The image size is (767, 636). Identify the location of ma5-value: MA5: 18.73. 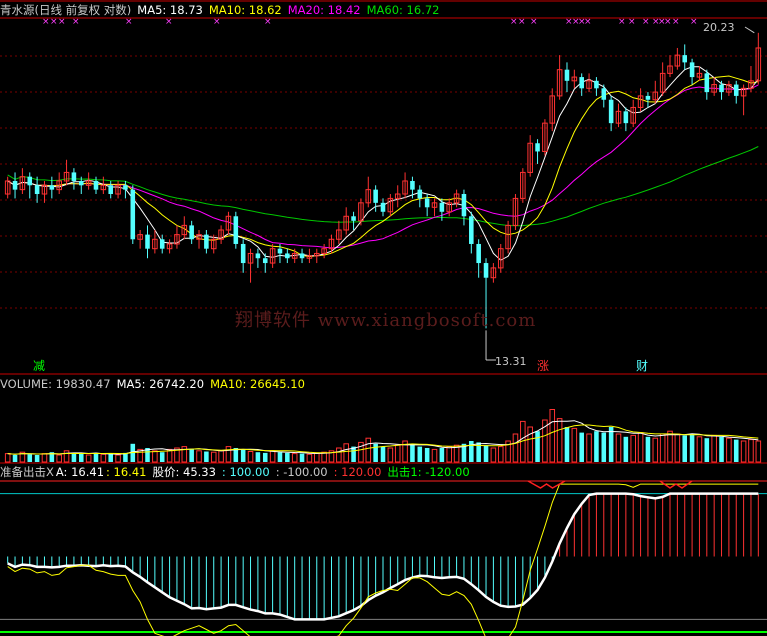
(170, 10).